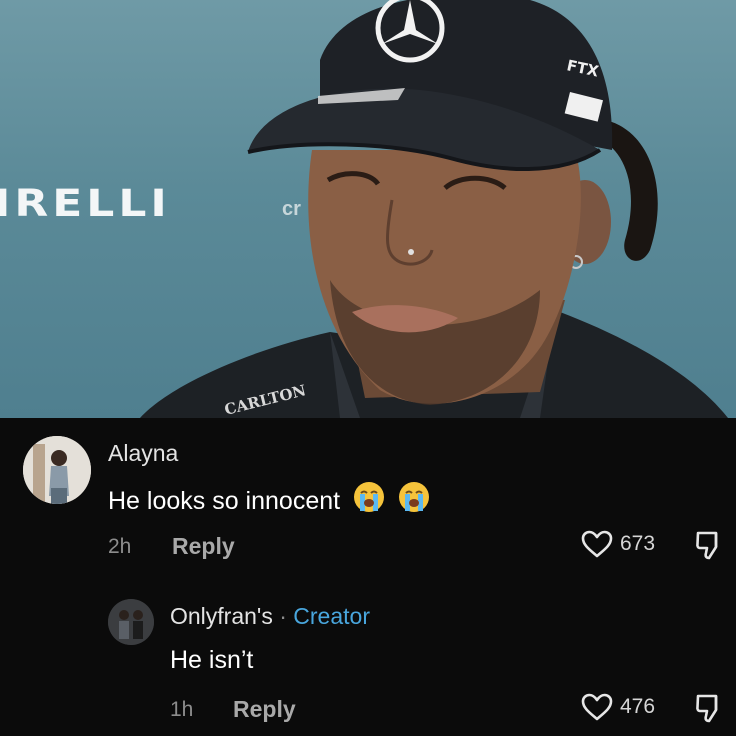 This screenshot has width=736, height=736. I want to click on comment-text: He isn’t, so click(212, 660).